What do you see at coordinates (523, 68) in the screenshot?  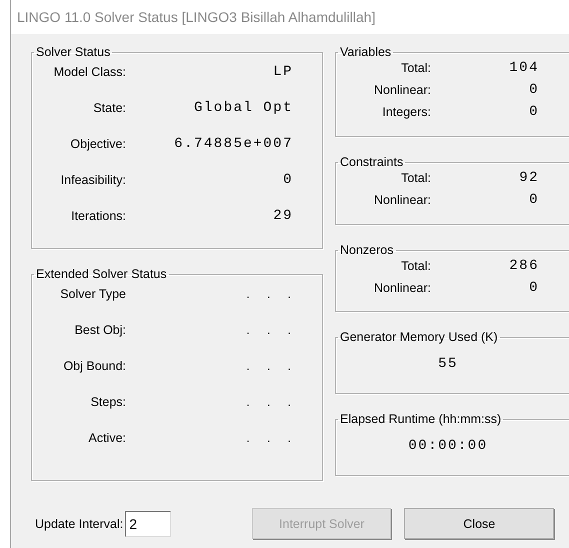 I see `field-value: 104` at bounding box center [523, 68].